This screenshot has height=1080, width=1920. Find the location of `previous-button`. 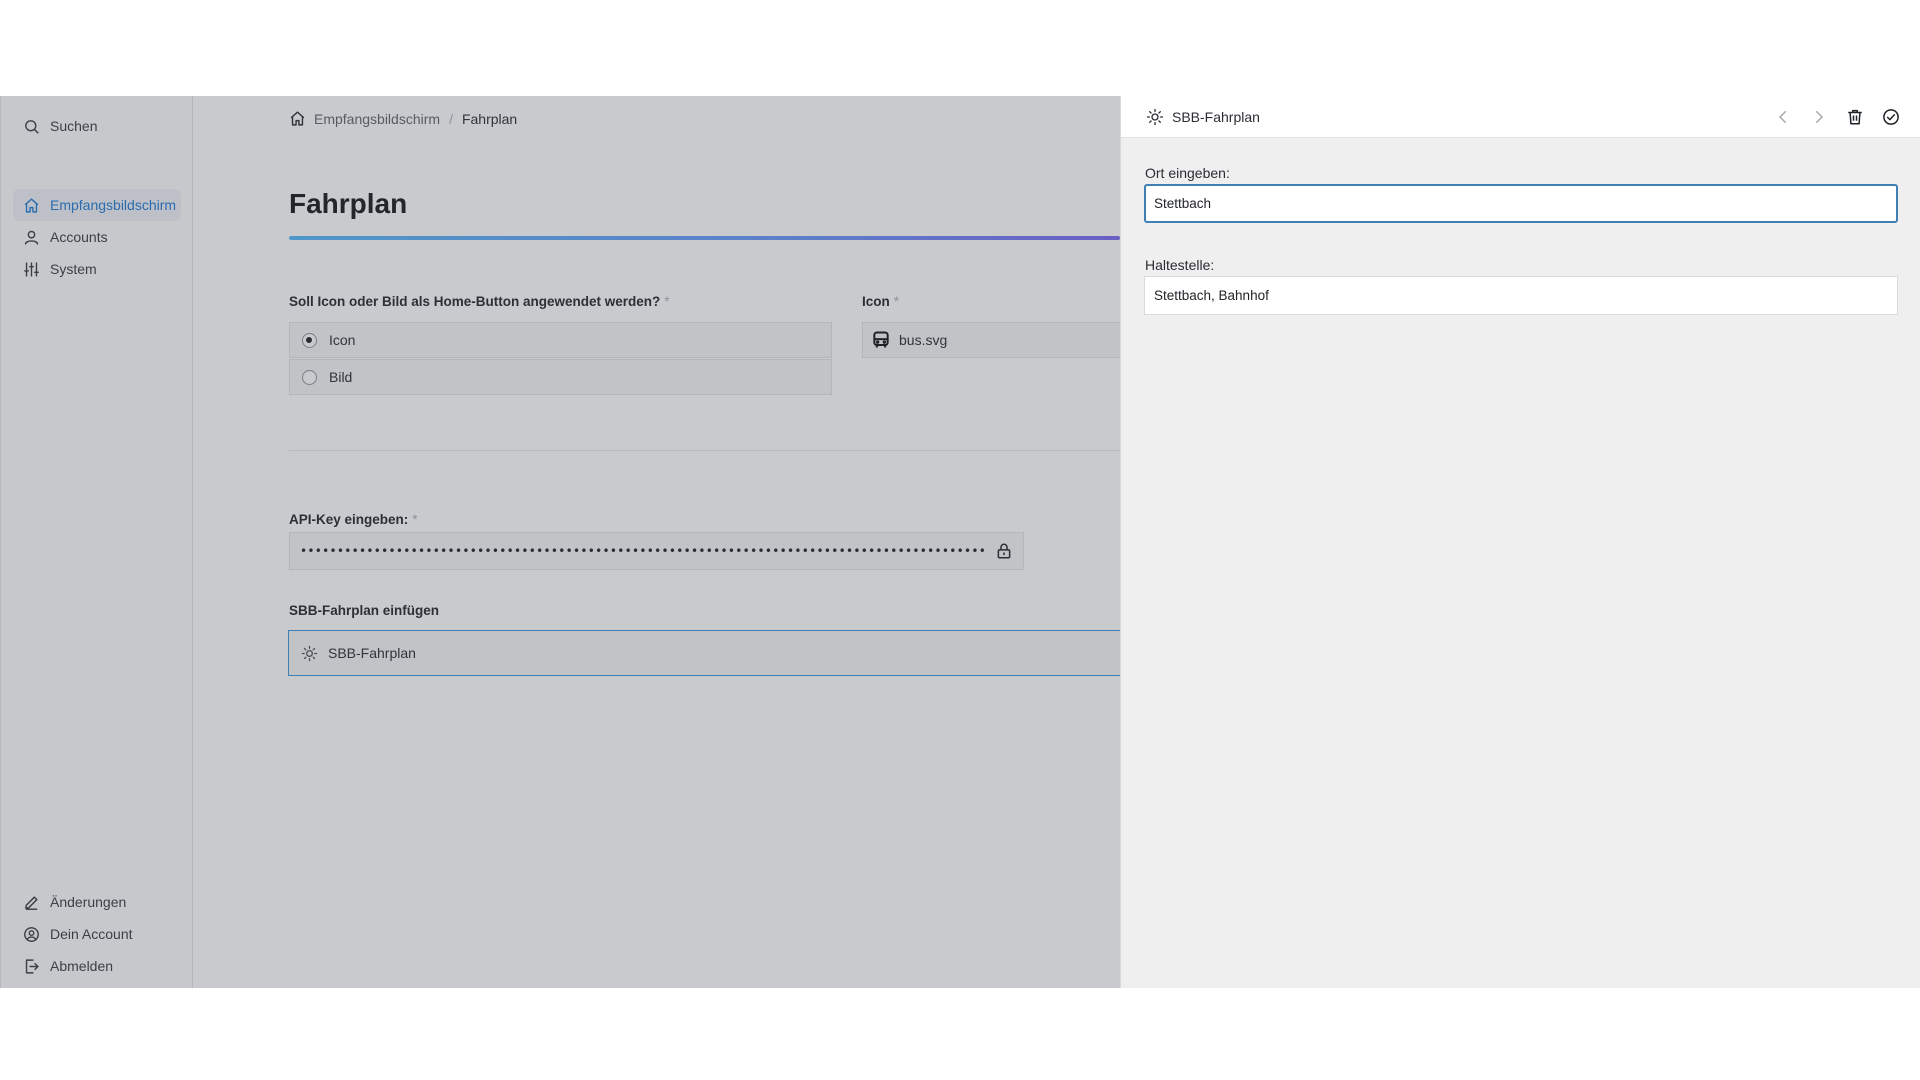

previous-button is located at coordinates (1783, 117).